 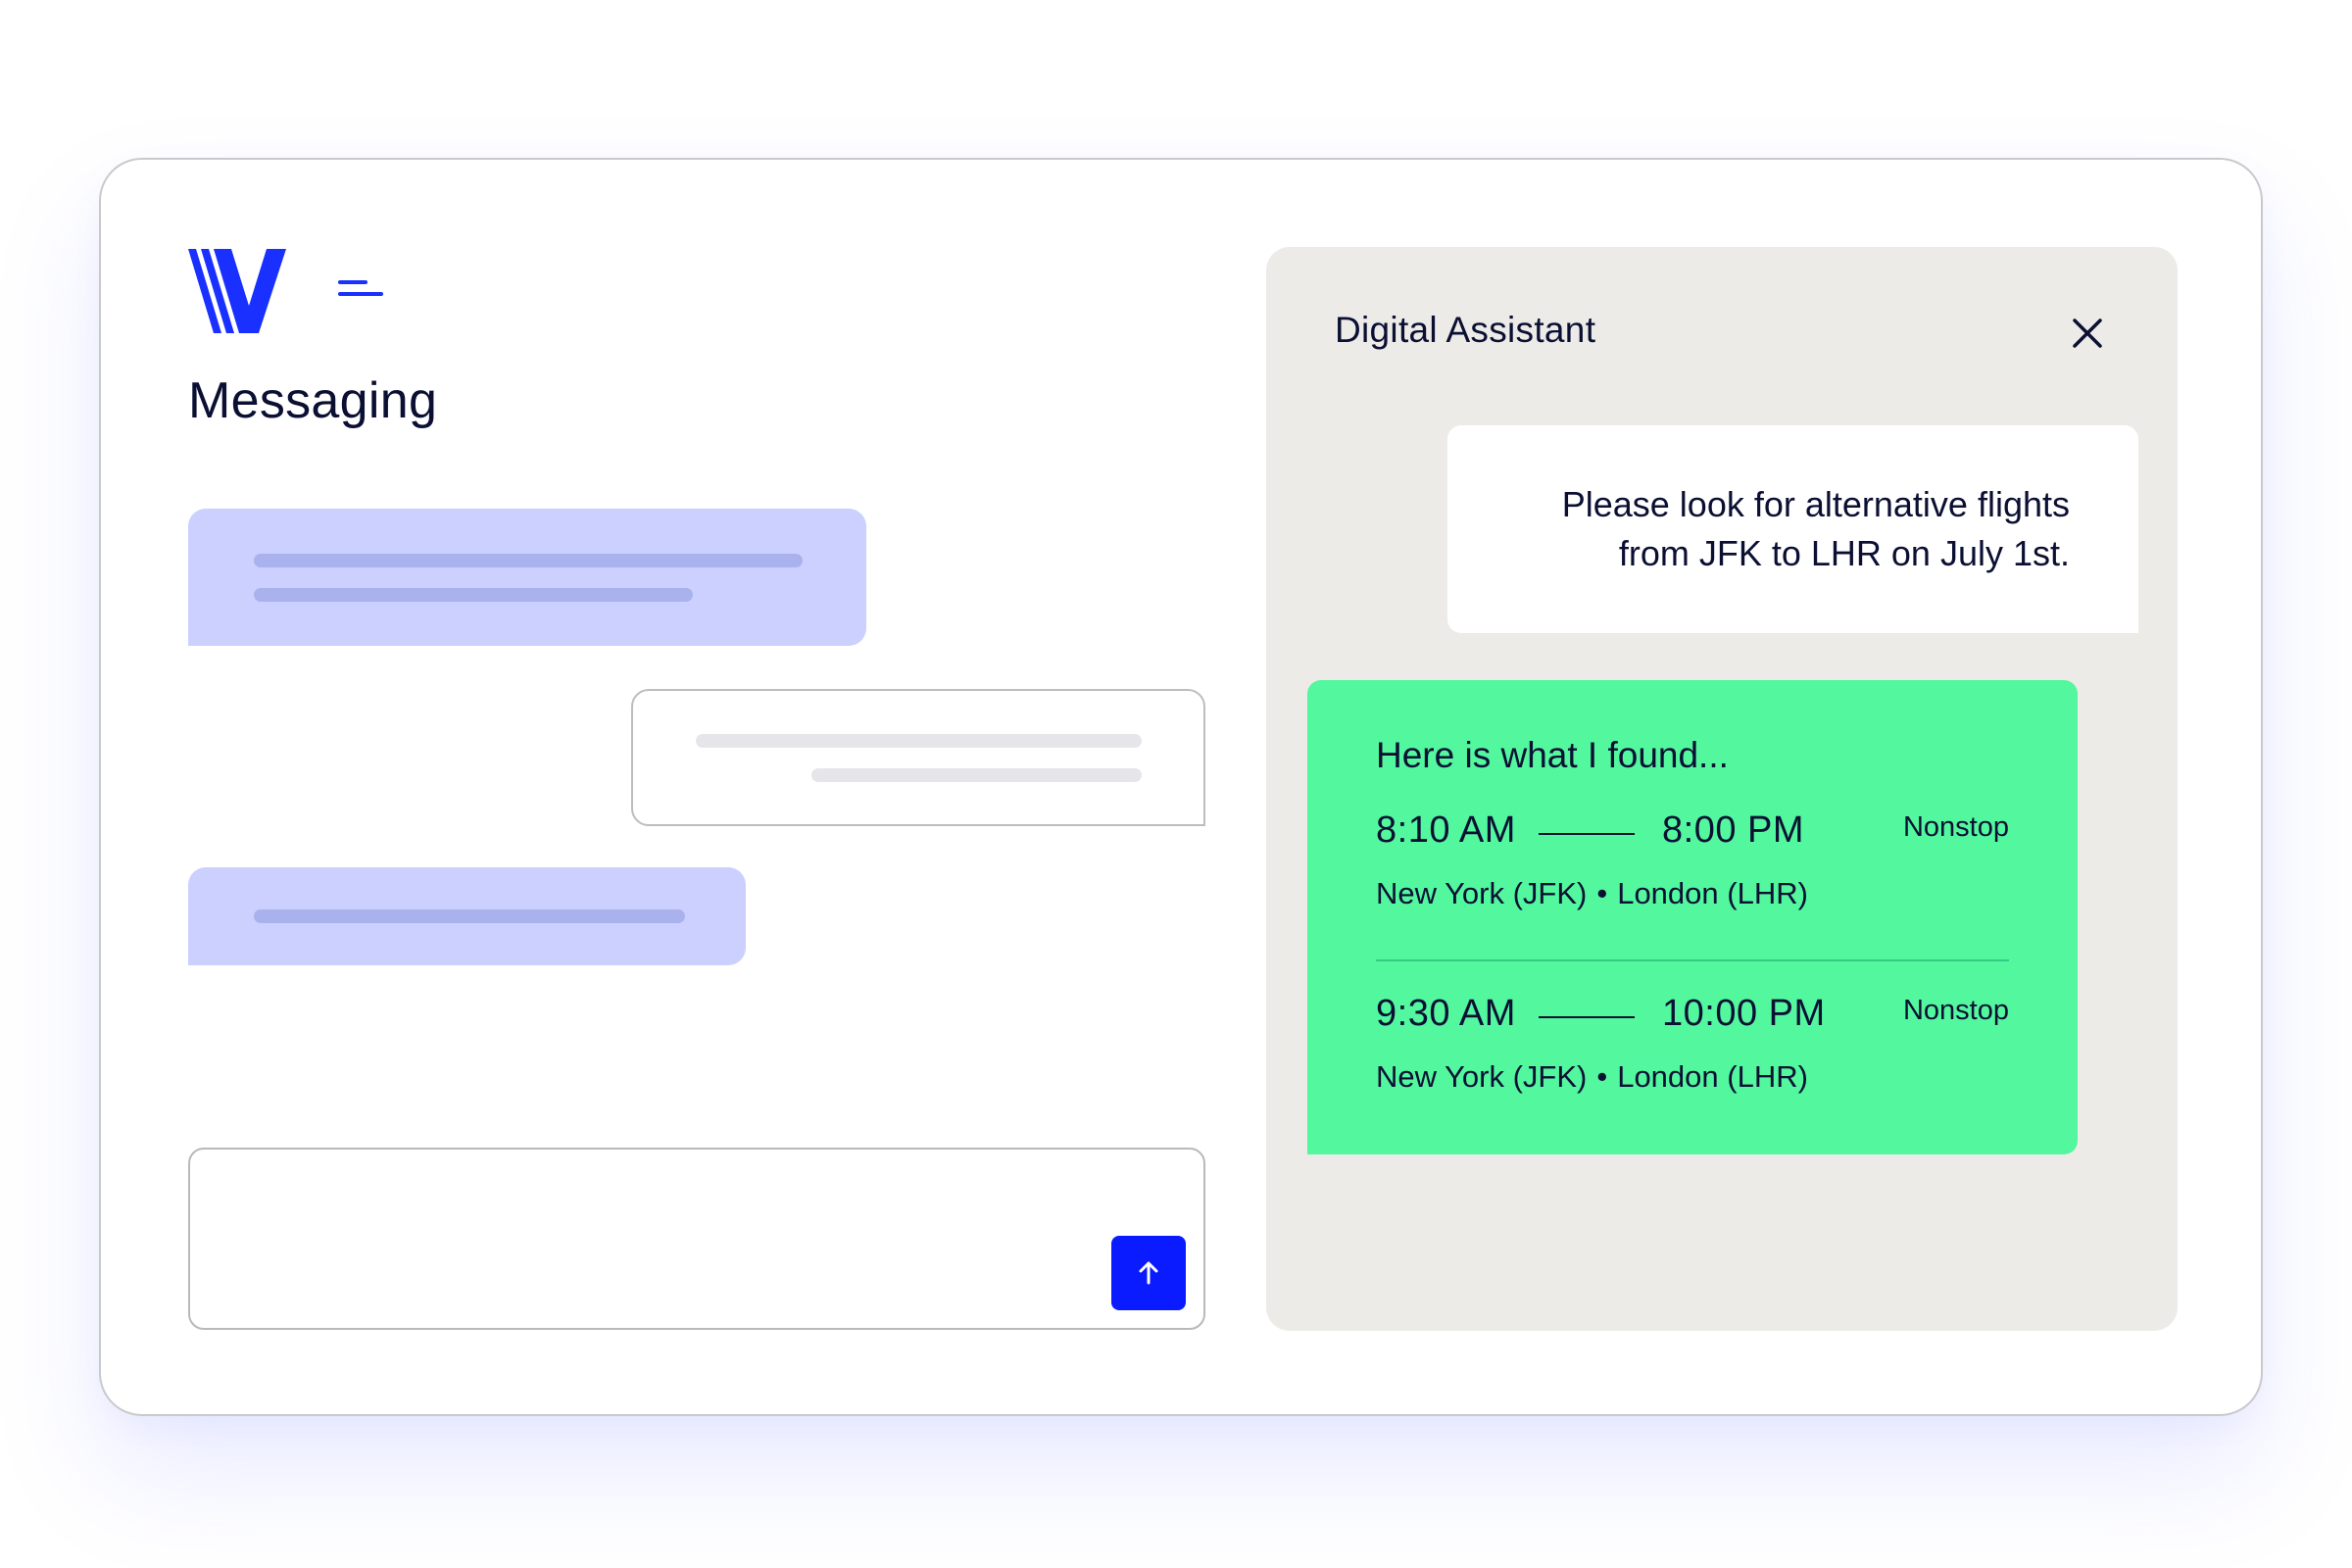 What do you see at coordinates (237, 291) in the screenshot?
I see `v-logo-icon` at bounding box center [237, 291].